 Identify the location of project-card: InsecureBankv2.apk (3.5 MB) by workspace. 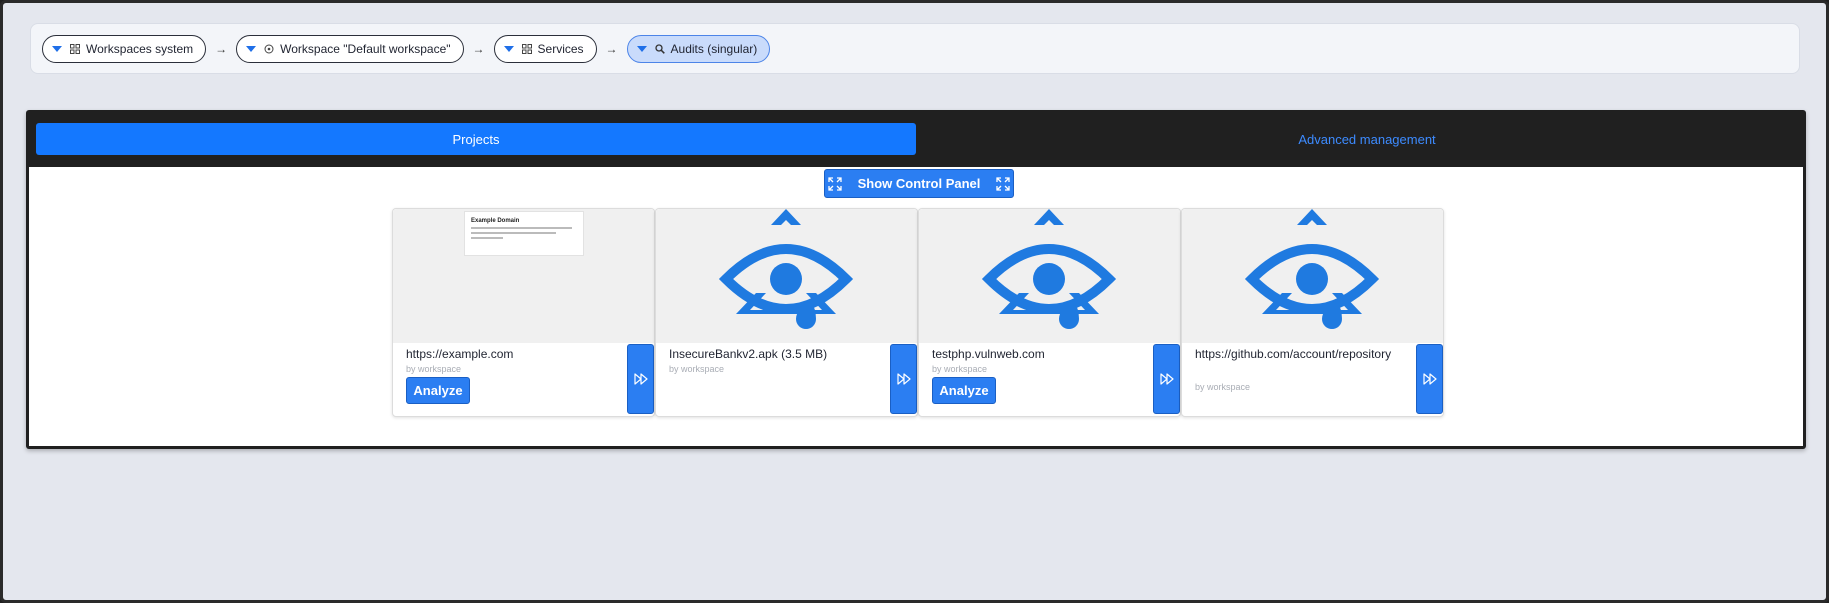
(786, 312).